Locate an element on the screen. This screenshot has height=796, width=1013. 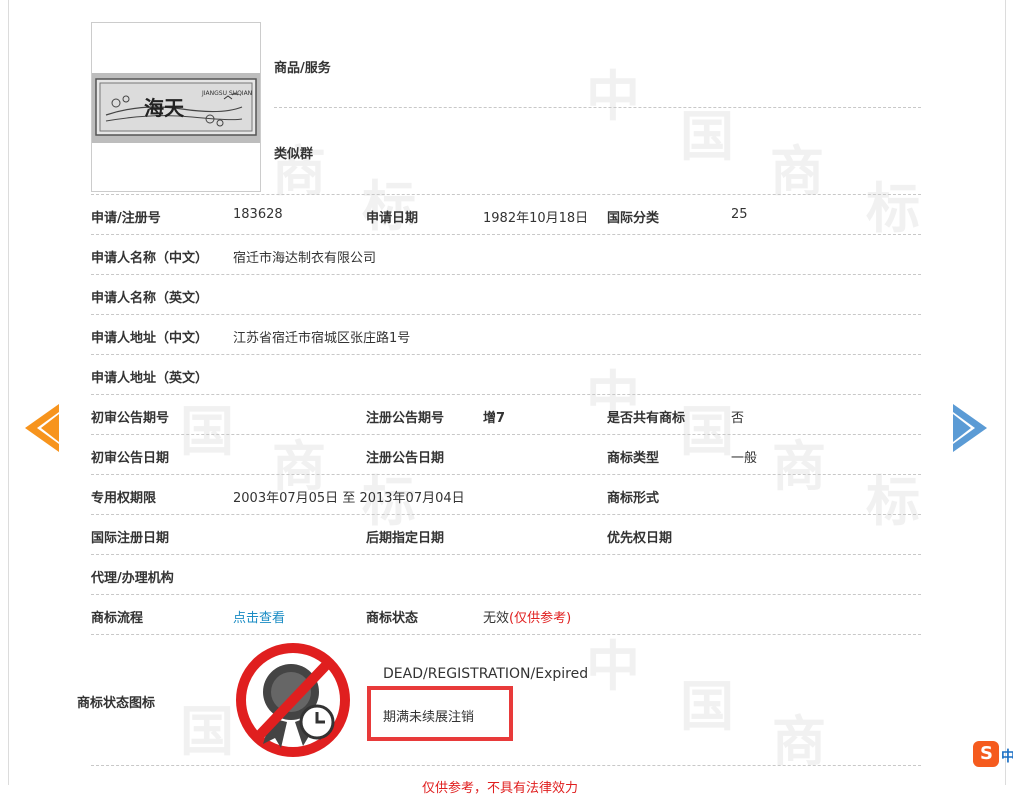
status-en-text: DEAD/REGISTRATION/Expired is located at coordinates (486, 674).